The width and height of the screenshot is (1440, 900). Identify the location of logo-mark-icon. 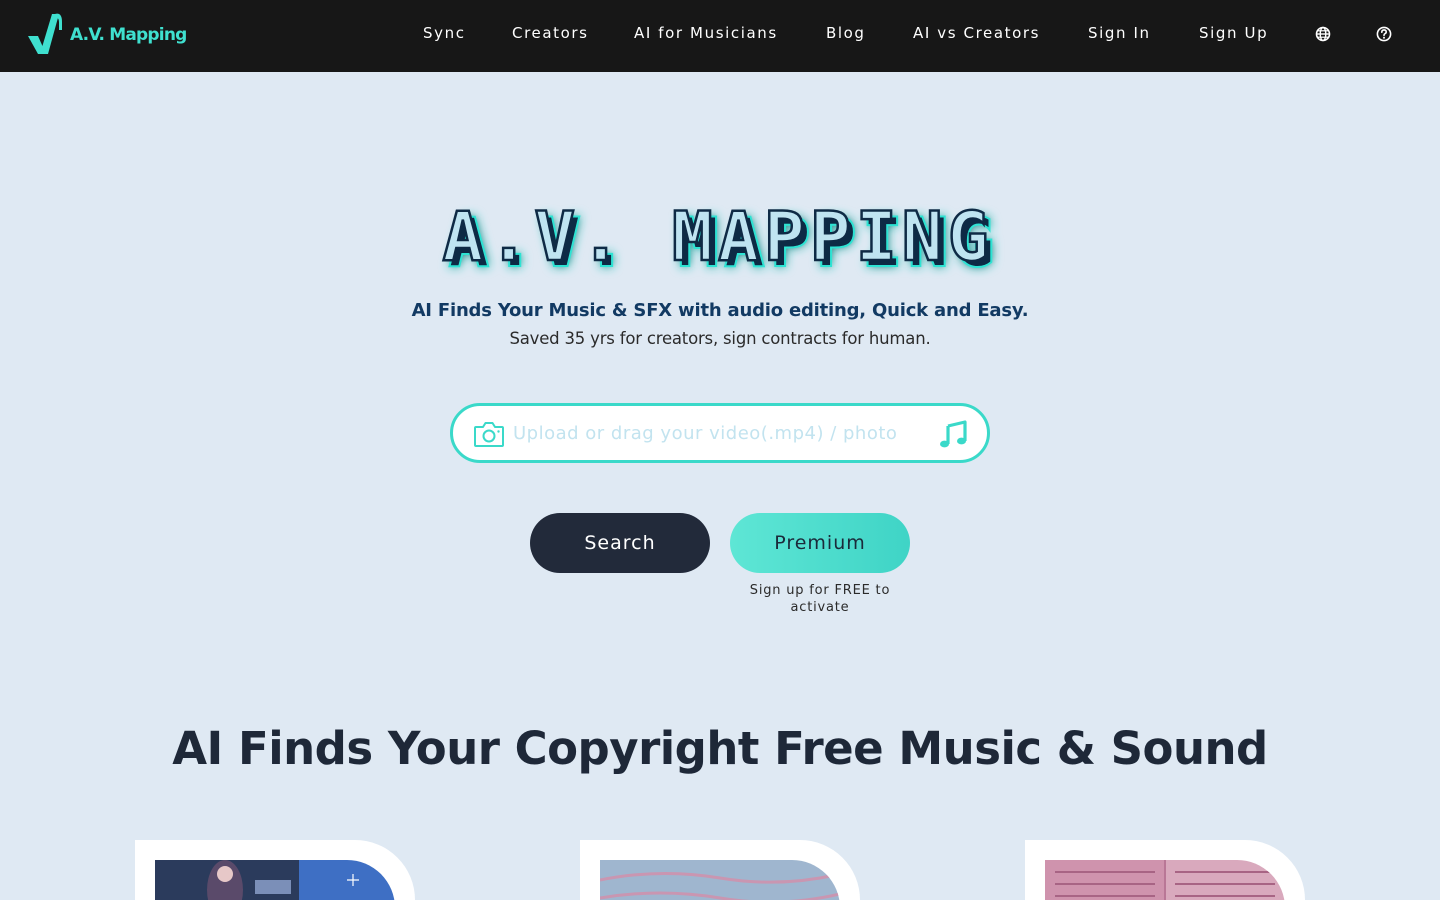
(45, 33).